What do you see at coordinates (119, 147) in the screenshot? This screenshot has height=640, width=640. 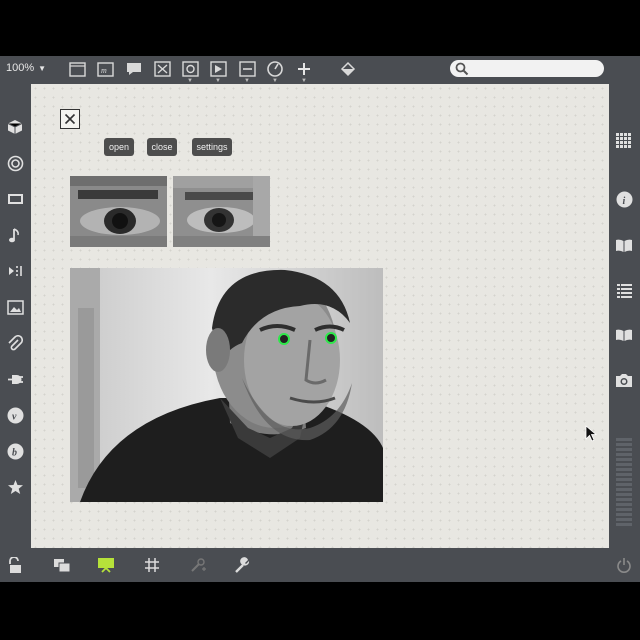 I see `open-button: open` at bounding box center [119, 147].